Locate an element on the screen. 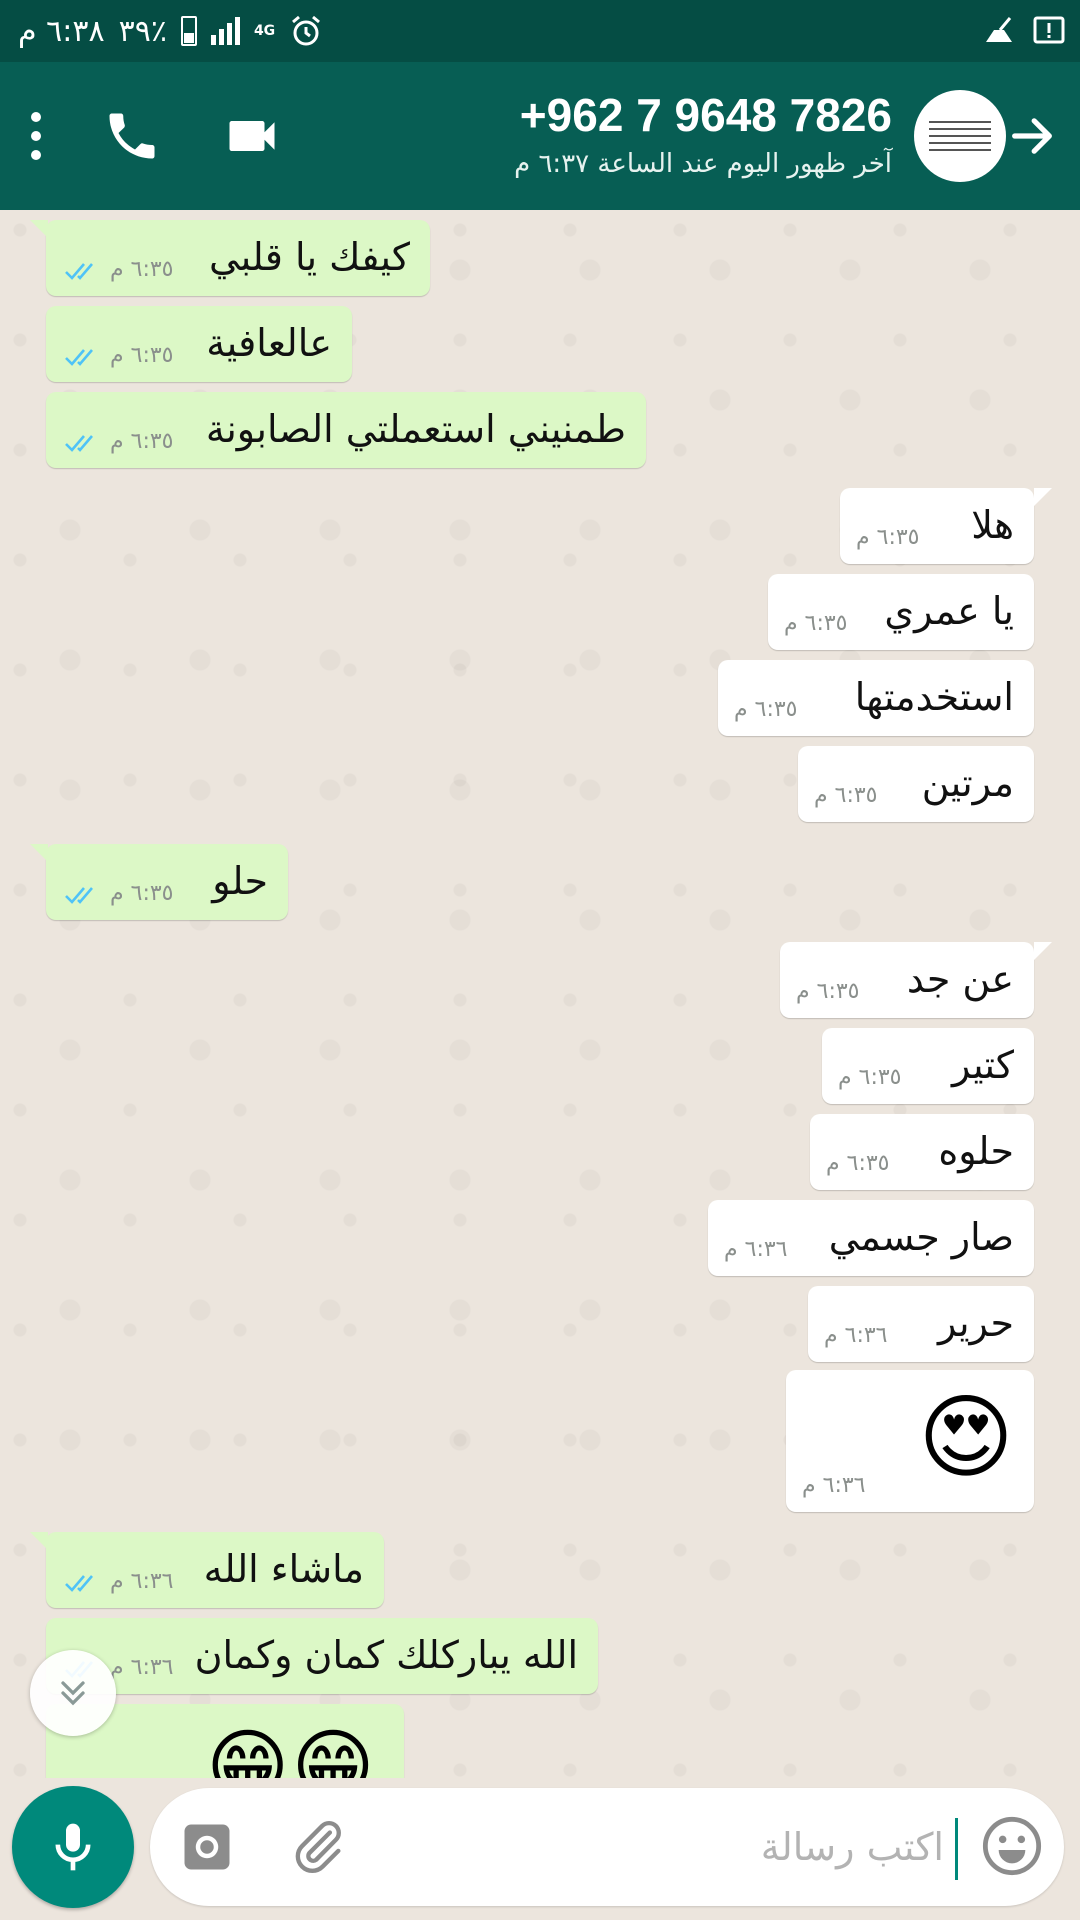 The height and width of the screenshot is (1920, 1080). scroll-to-bottom-button is located at coordinates (73, 1693).